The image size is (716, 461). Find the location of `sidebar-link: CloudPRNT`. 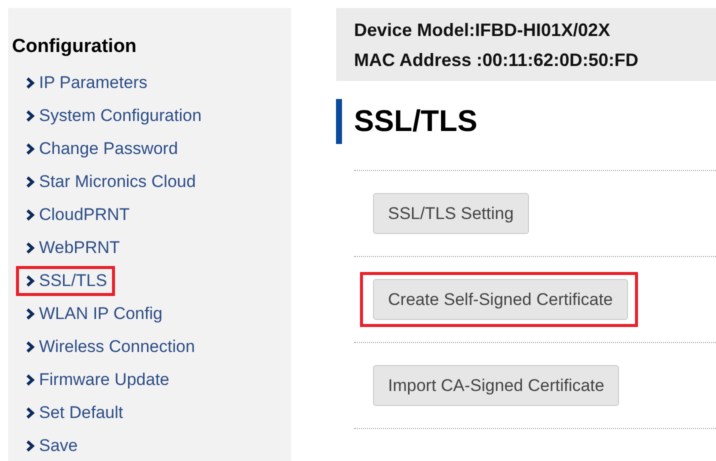

sidebar-link: CloudPRNT is located at coordinates (77, 215).